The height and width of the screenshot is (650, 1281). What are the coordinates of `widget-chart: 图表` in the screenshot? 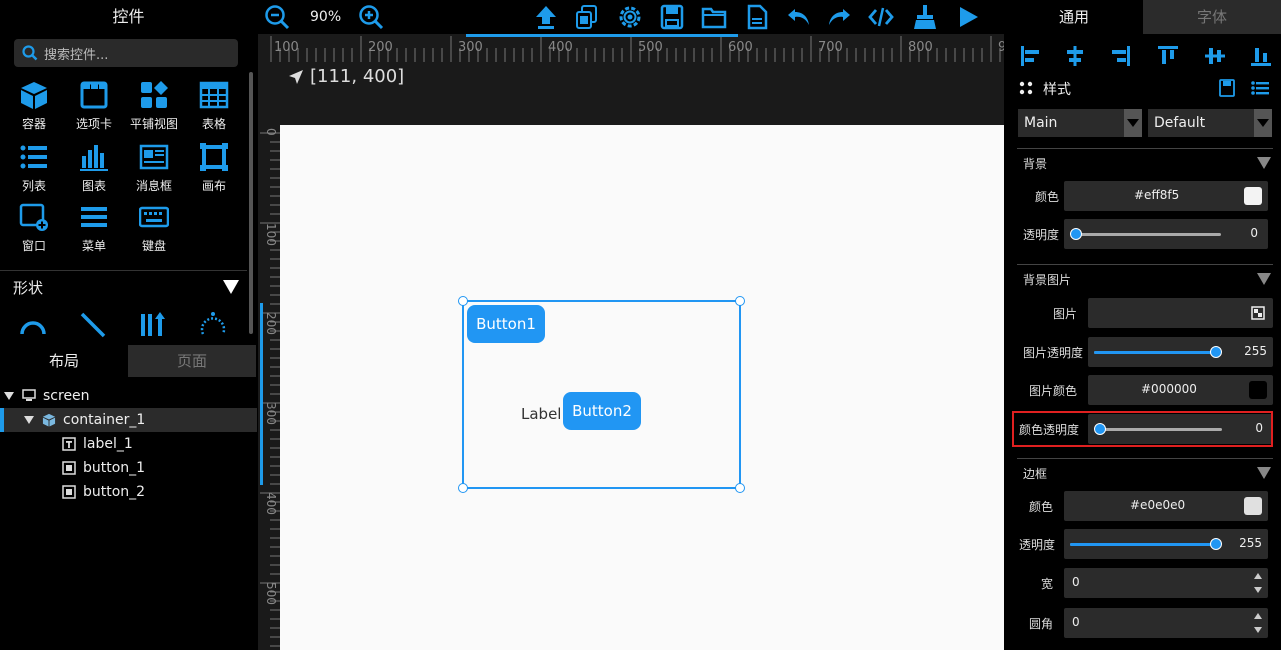 It's located at (94, 170).